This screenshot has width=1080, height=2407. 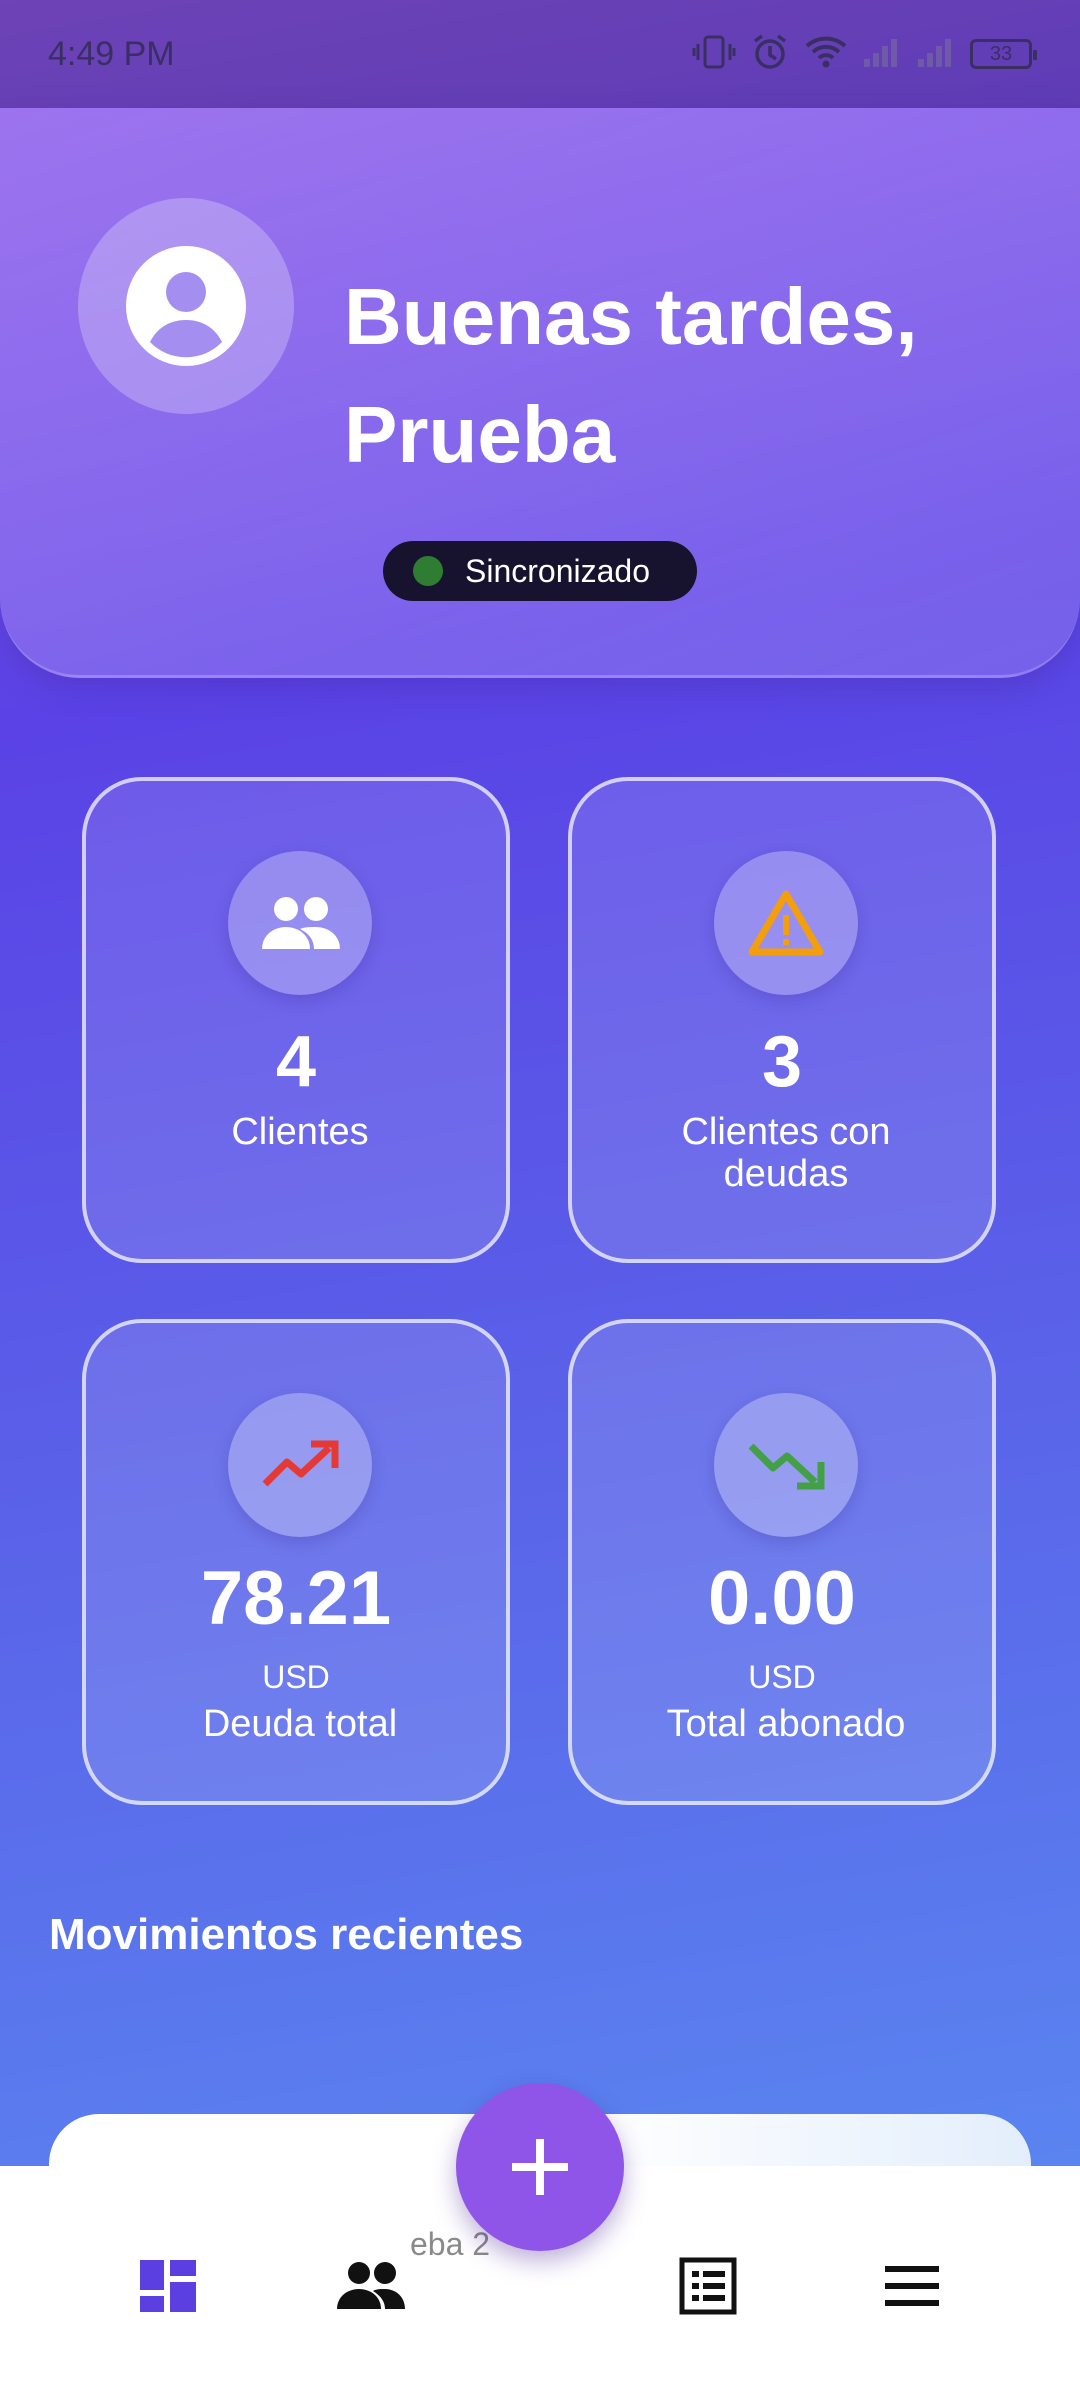 I want to click on wifi-icon, so click(x=826, y=54).